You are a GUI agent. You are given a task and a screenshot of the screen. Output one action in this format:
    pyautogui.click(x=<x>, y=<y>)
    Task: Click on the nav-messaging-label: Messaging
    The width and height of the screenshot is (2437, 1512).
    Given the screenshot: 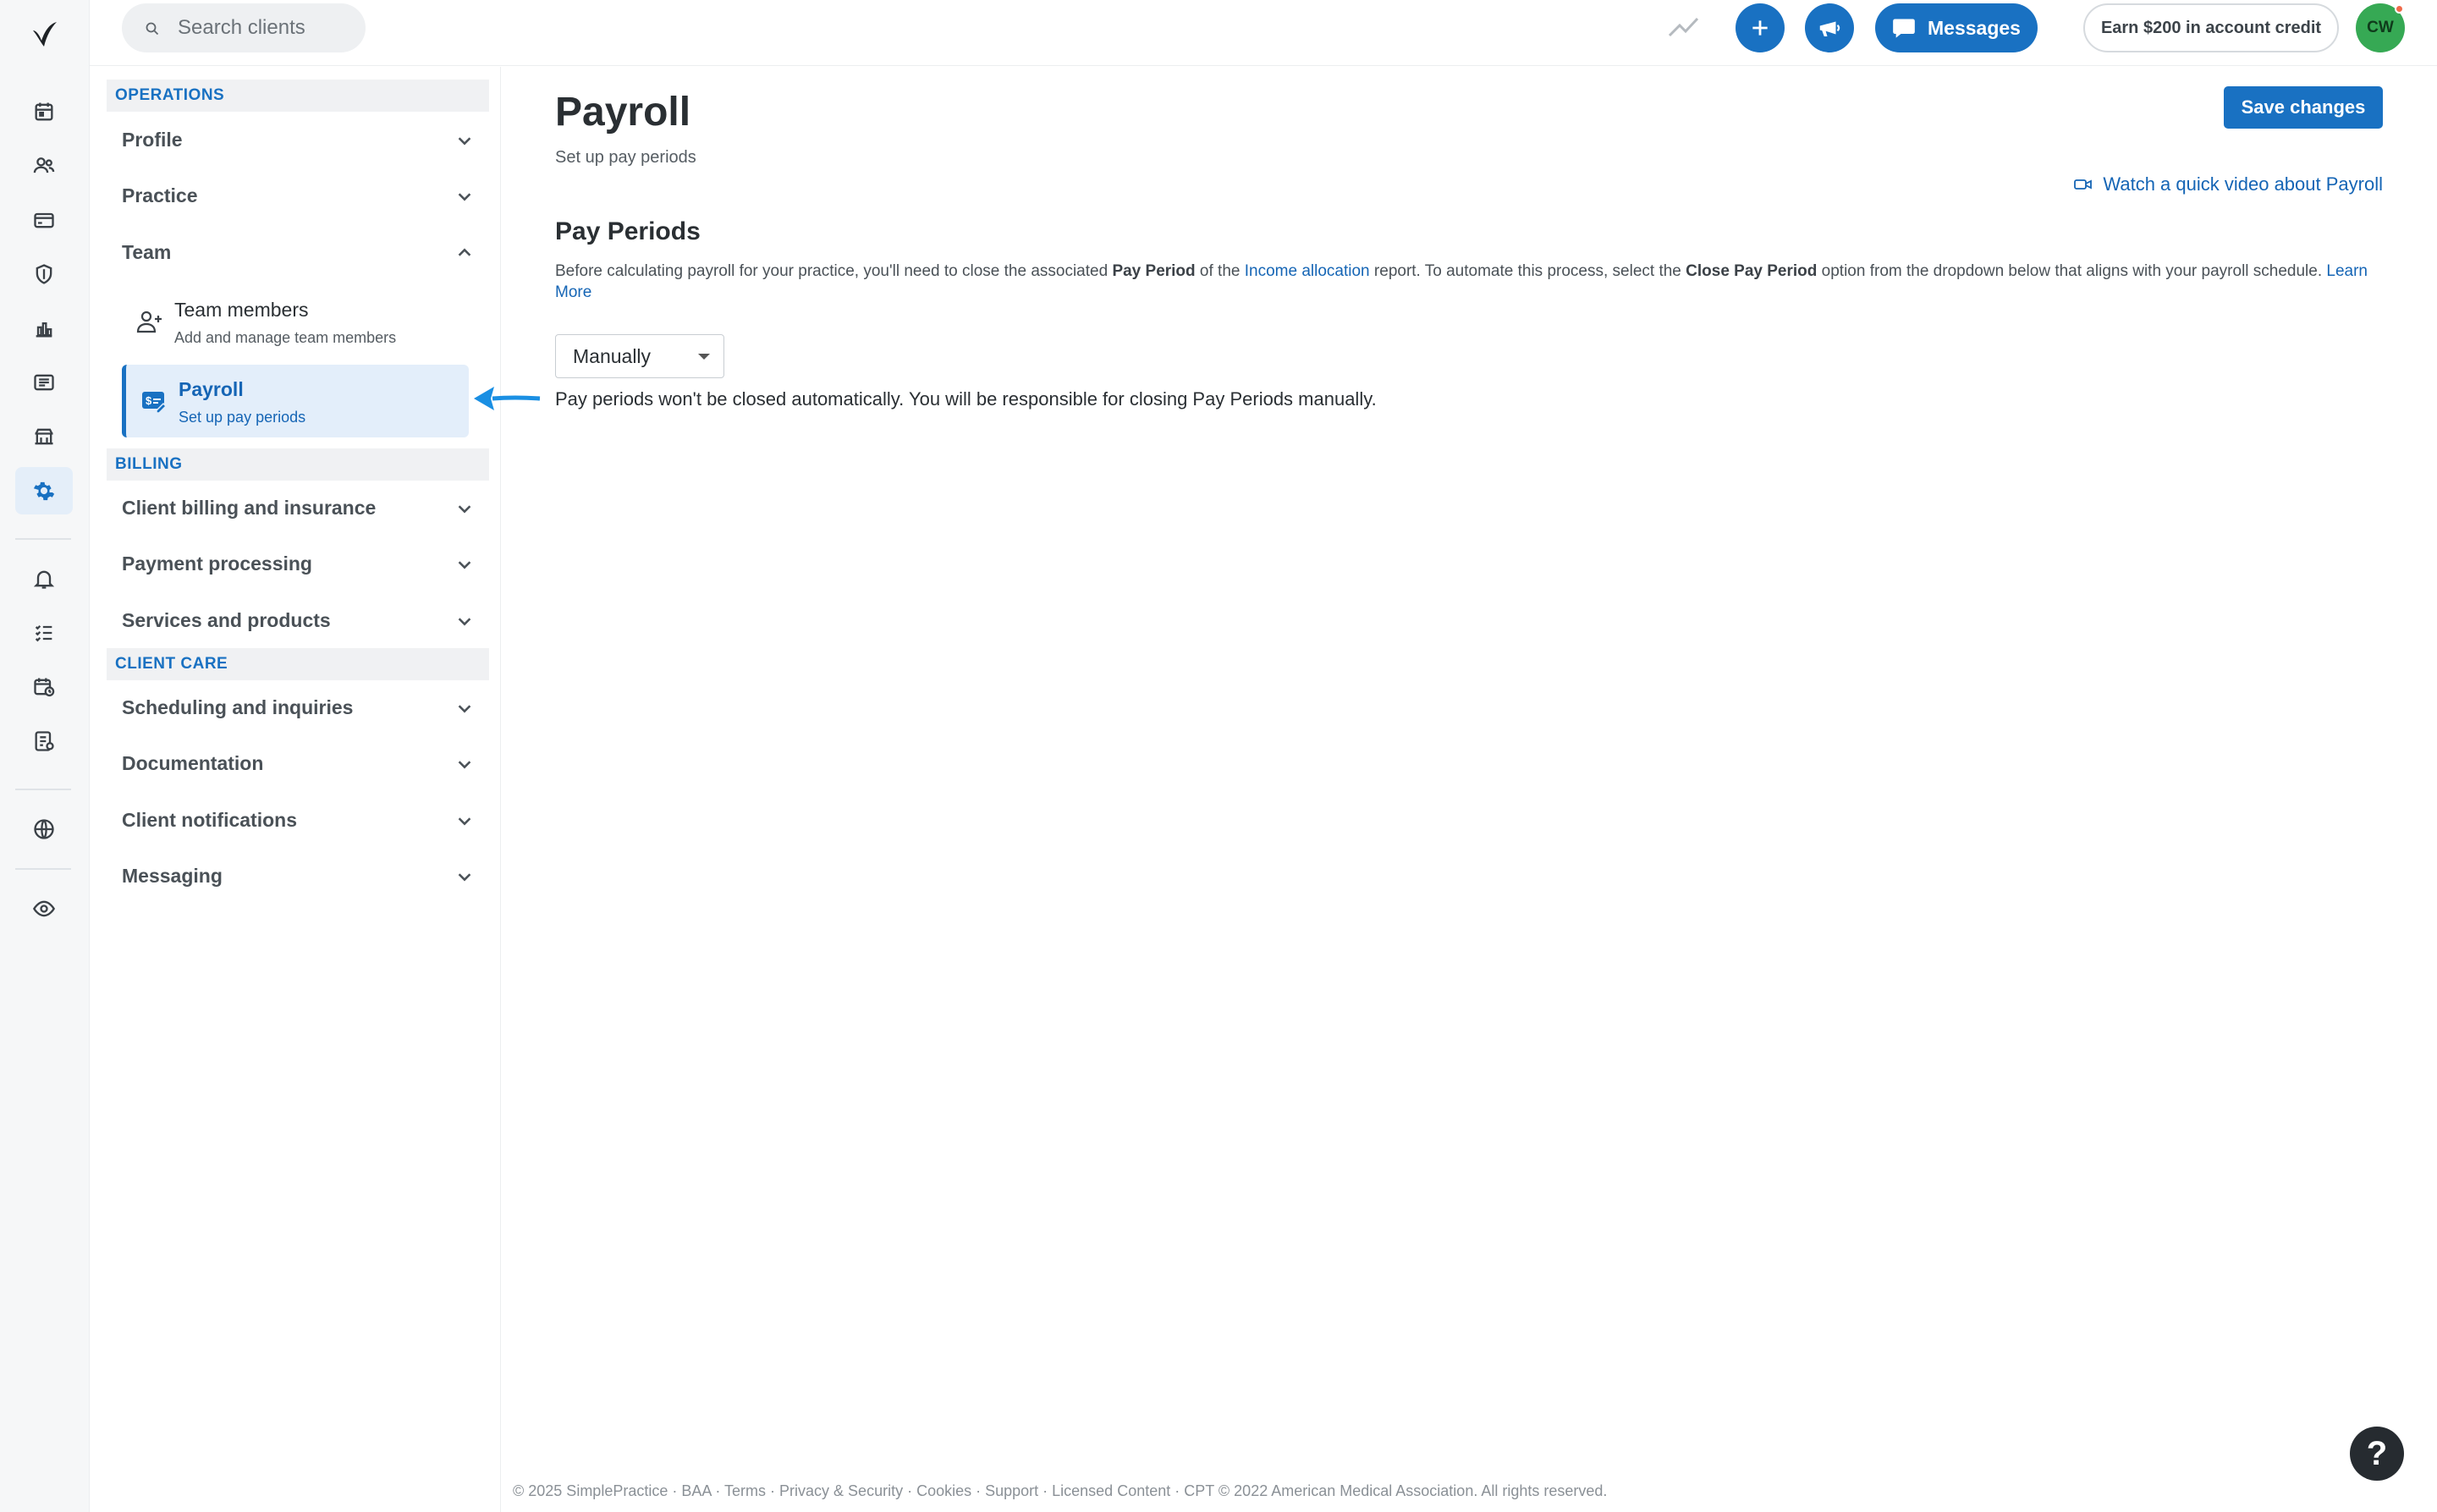 What is the action you would take?
    pyautogui.click(x=173, y=875)
    